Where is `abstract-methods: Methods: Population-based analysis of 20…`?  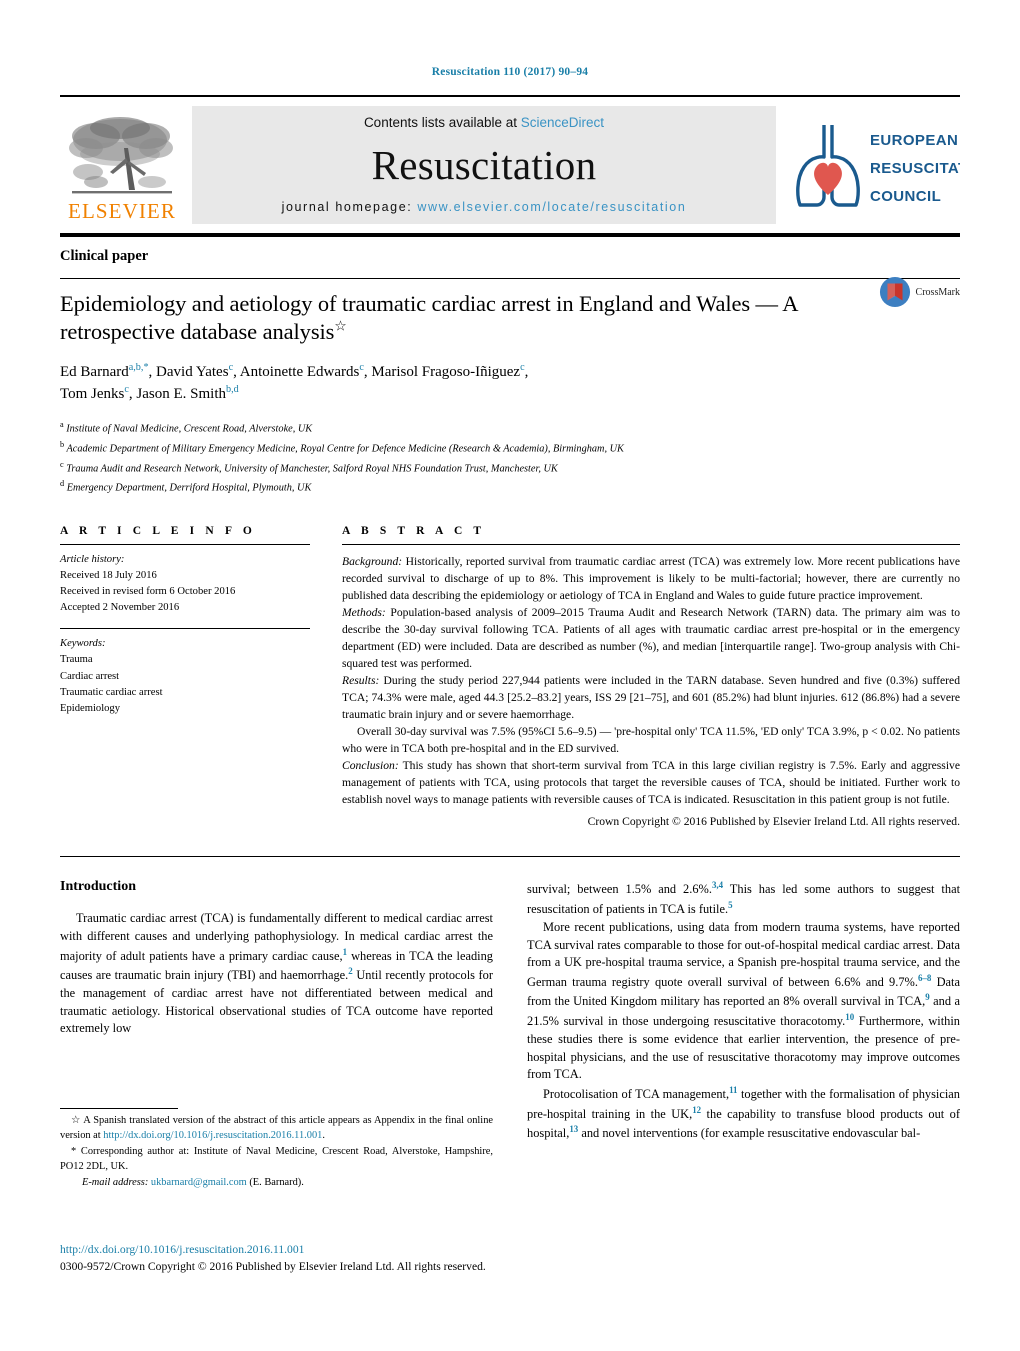
abstract-methods: Methods: Population-based analysis of 20… is located at coordinates (651, 638).